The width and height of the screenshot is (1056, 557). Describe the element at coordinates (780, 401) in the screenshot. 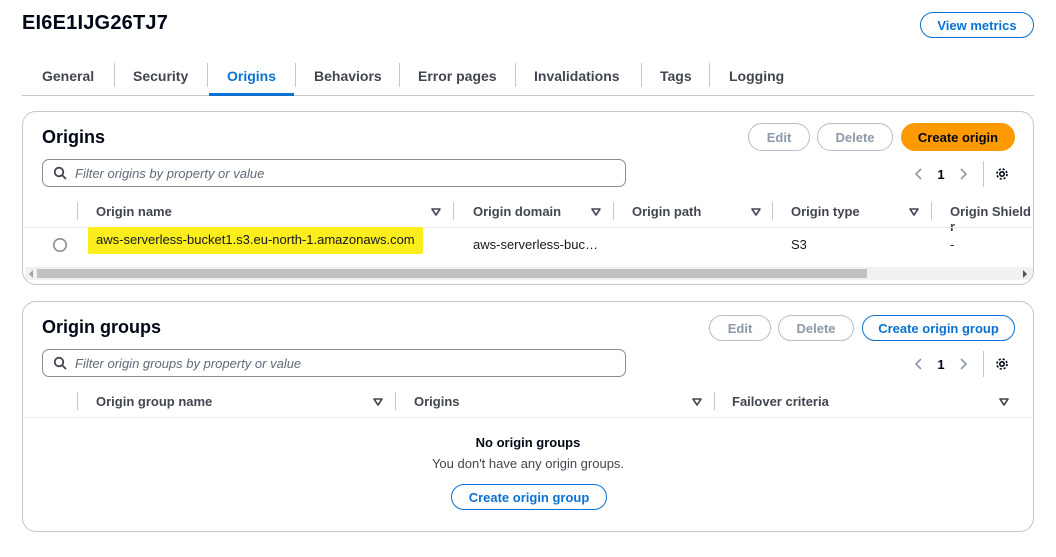

I see `column-header-failover-criteria: Failover criteria` at that location.